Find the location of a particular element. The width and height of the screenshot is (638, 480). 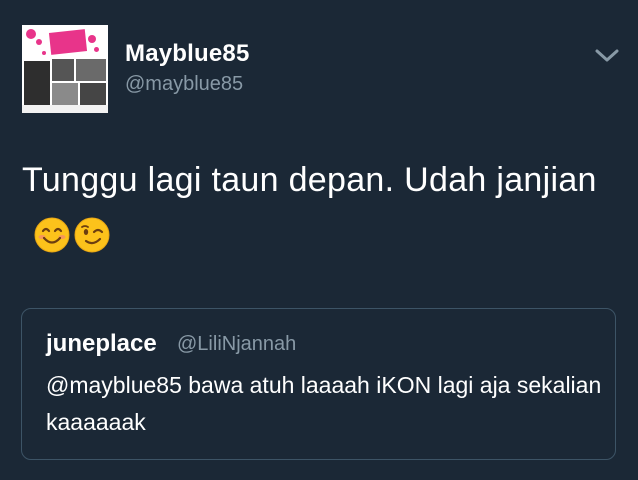

user-handle: @mayblue85 is located at coordinates (184, 84).